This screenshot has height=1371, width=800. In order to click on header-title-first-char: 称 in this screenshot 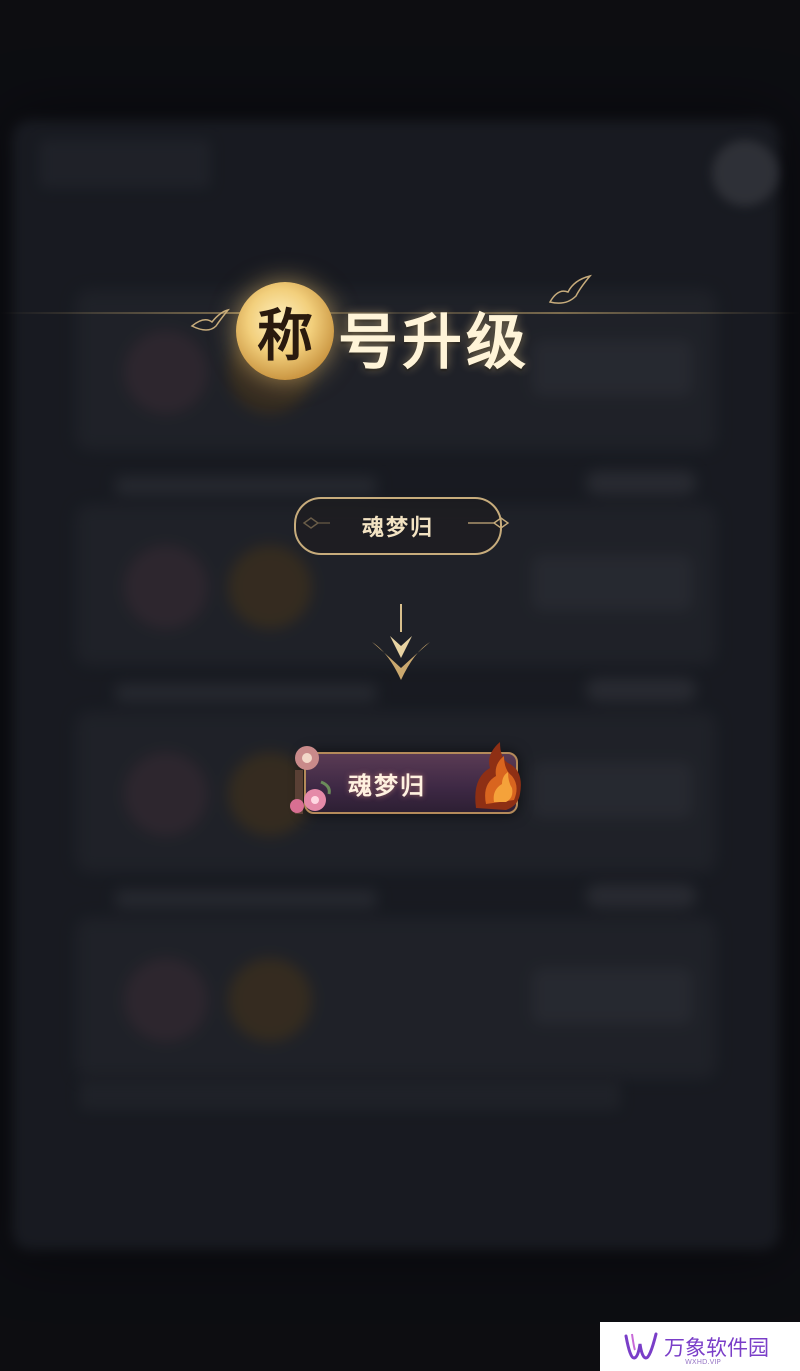, I will do `click(285, 335)`.